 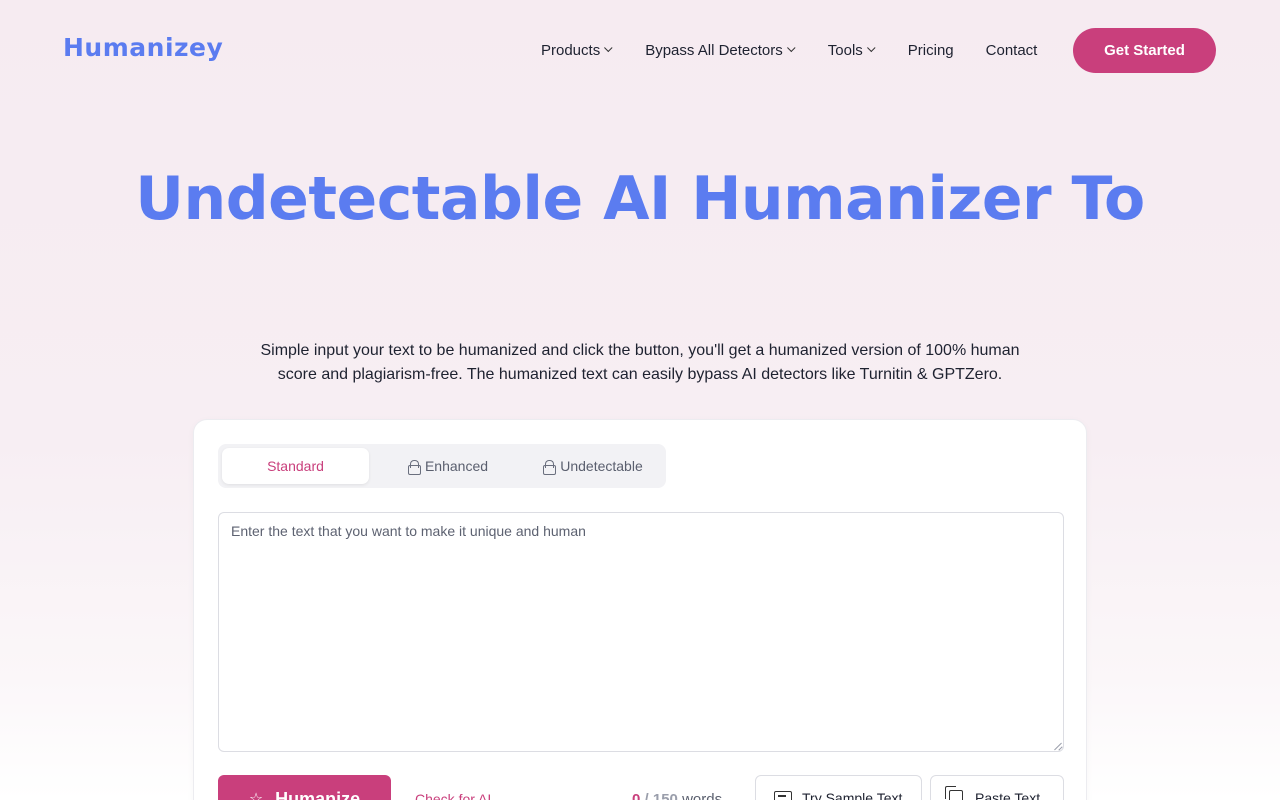 I want to click on paste-text-button: Paste Text, so click(x=997, y=787).